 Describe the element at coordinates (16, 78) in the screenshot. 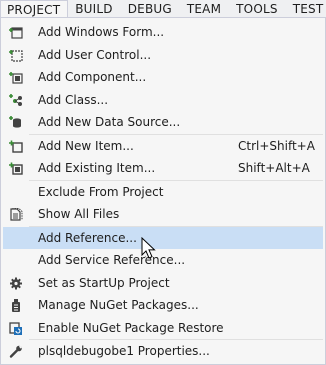

I see `component-icon` at that location.